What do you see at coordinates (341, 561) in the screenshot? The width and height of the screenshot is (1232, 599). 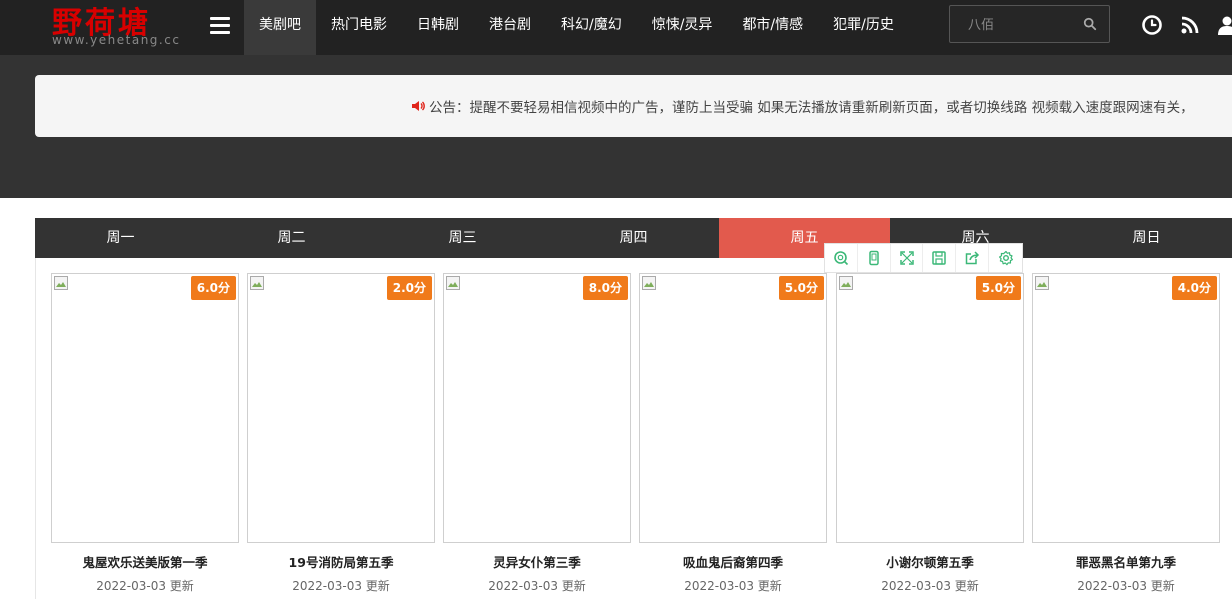 I see `show-title: 19号消防局第五季` at bounding box center [341, 561].